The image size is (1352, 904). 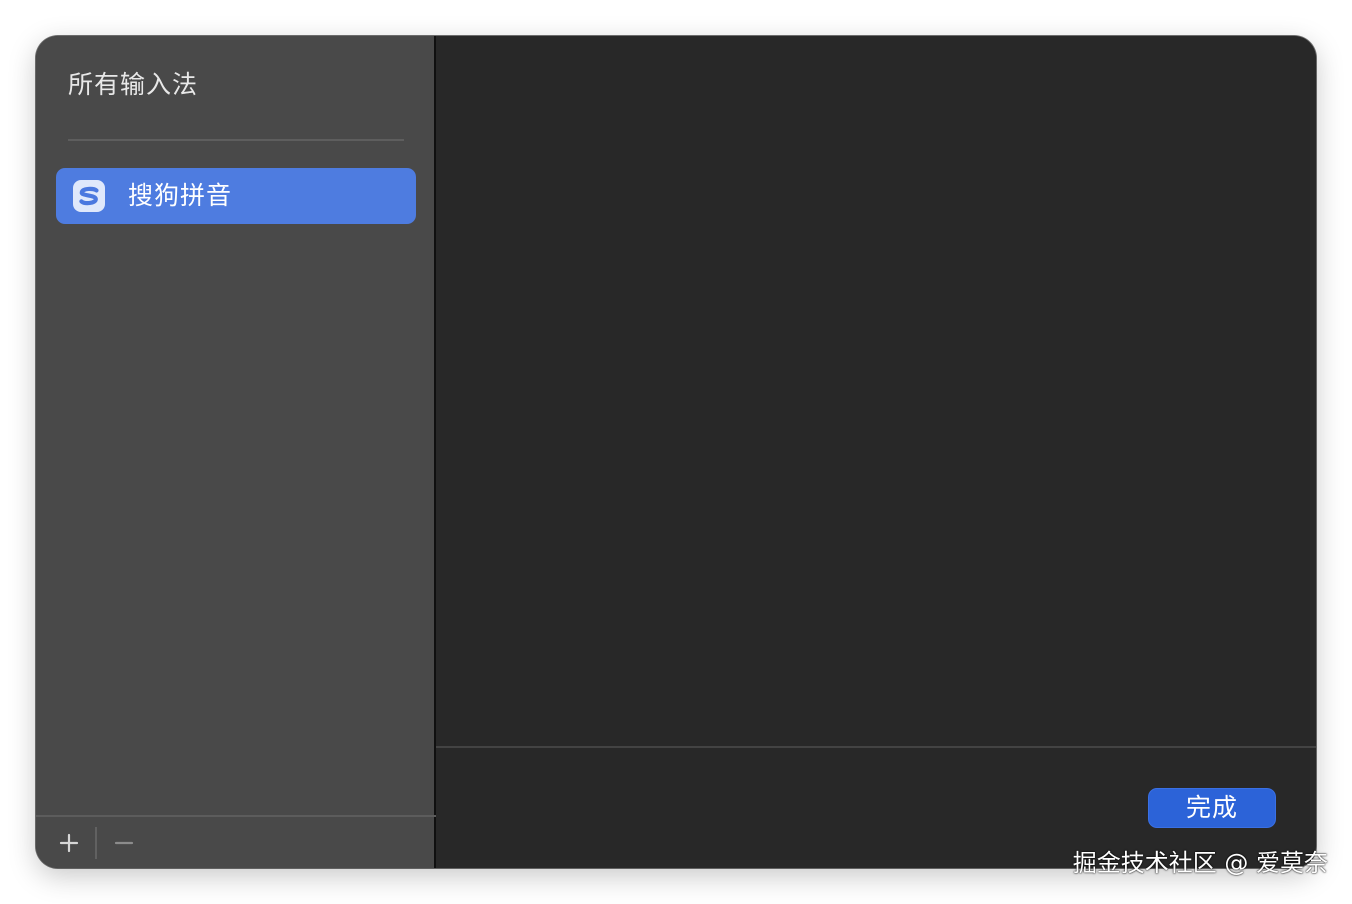 What do you see at coordinates (1200, 863) in the screenshot?
I see `watermark: 掘金技术社区 @ 爱莫奈` at bounding box center [1200, 863].